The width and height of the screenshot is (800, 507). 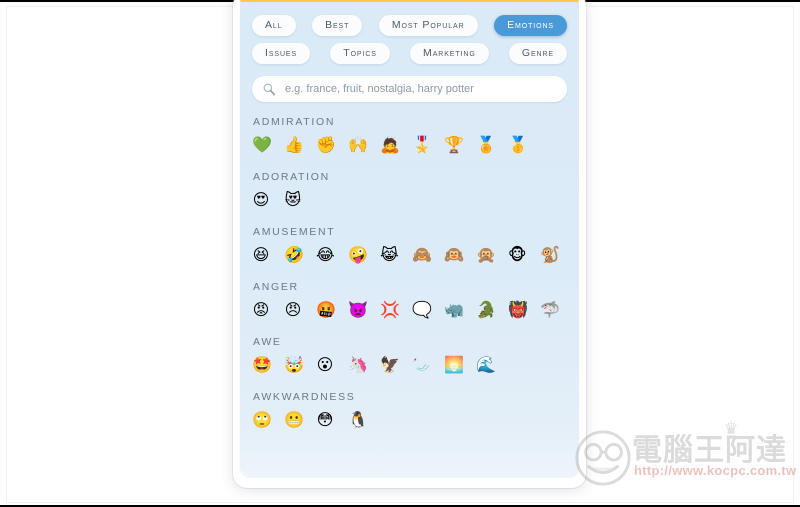 What do you see at coordinates (537, 53) in the screenshot?
I see `filter-chip-genre: Genre` at bounding box center [537, 53].